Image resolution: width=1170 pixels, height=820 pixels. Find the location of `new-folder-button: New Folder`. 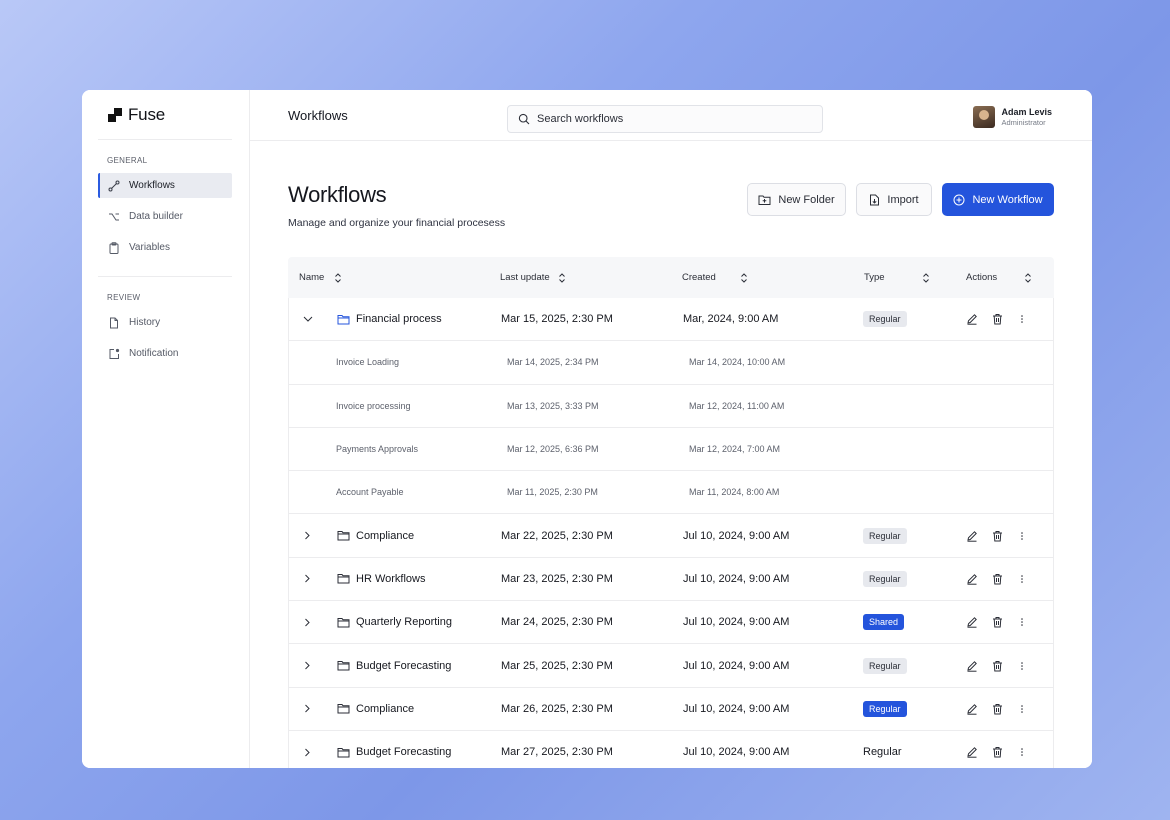

new-folder-button: New Folder is located at coordinates (796, 199).